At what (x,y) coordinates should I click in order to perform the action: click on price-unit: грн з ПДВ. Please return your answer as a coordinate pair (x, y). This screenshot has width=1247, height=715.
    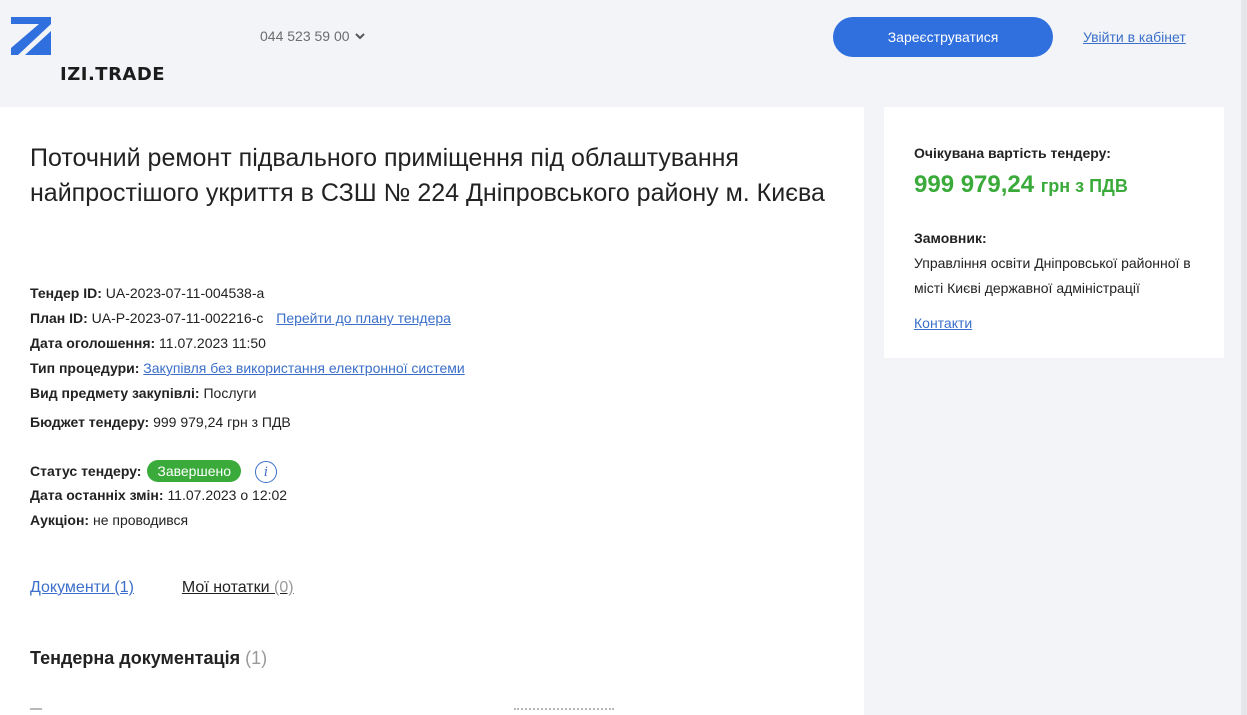
    Looking at the image, I should click on (1084, 186).